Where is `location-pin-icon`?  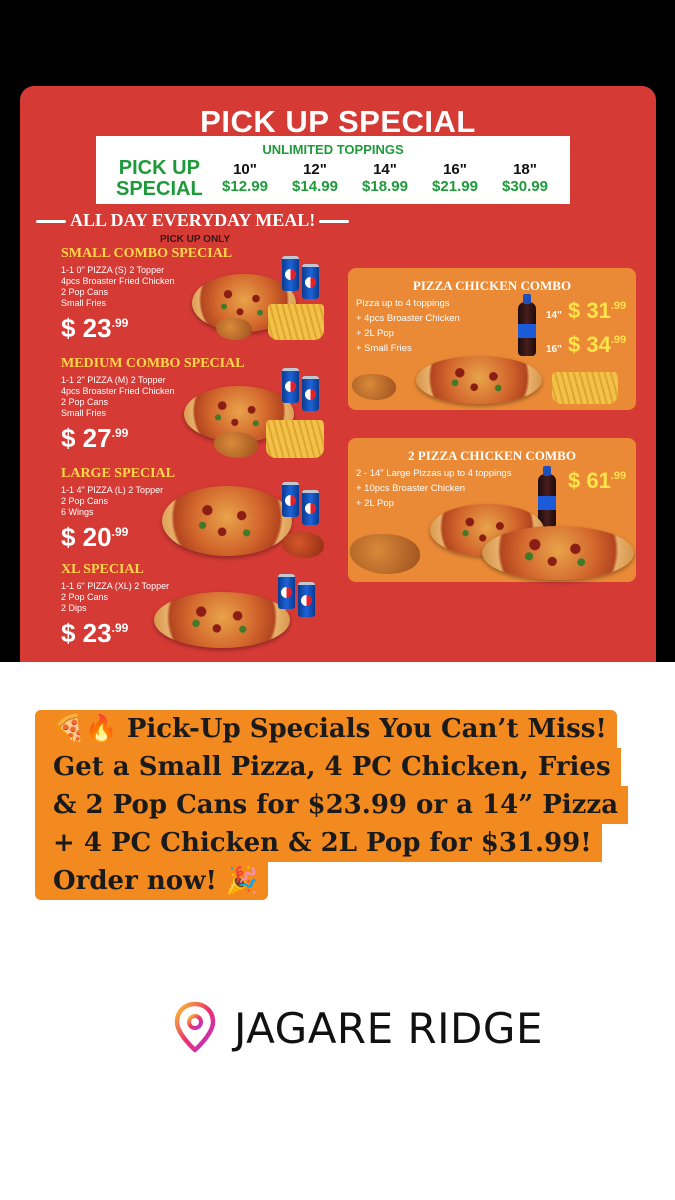
location-pin-icon is located at coordinates (195, 1027).